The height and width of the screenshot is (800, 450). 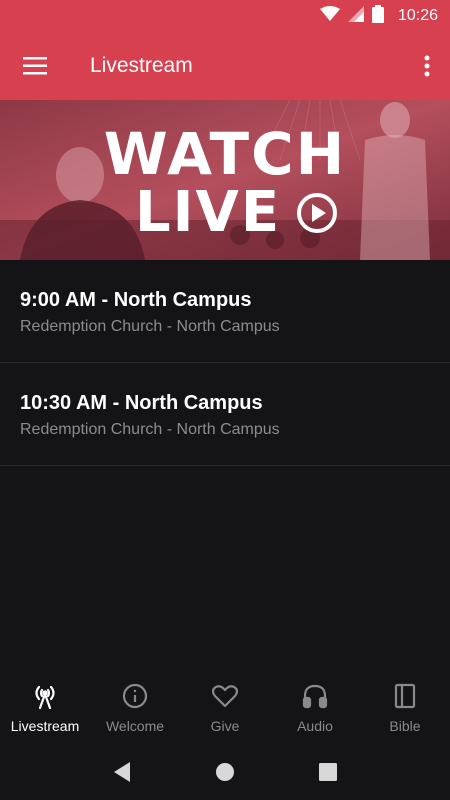 I want to click on banner-live-text: LIVE, so click(x=208, y=212).